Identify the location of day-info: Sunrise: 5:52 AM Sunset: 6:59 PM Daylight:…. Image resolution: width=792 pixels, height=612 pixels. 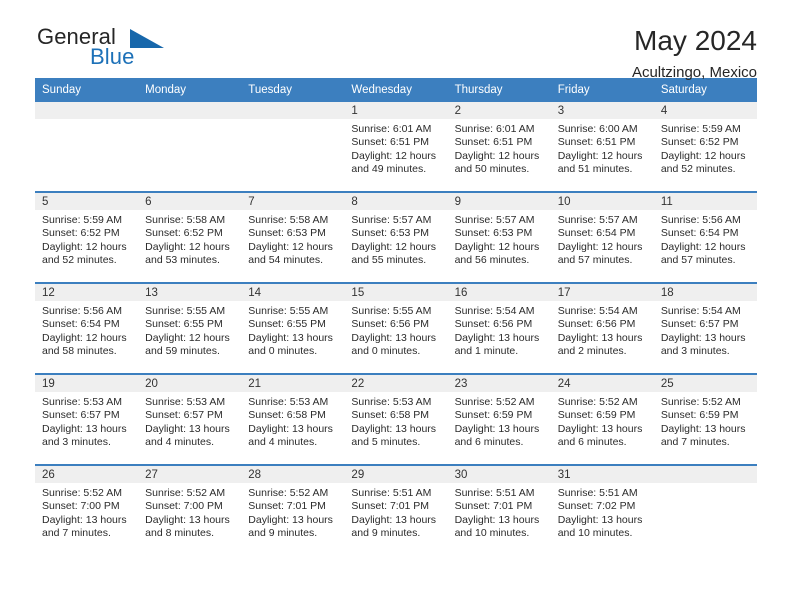
(602, 421).